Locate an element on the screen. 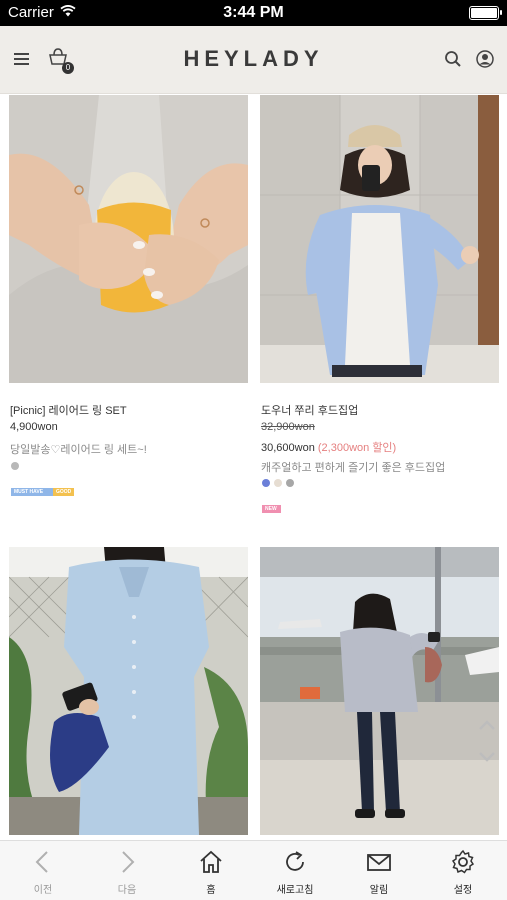 Image resolution: width=507 pixels, height=900 pixels. notify-button: 알림 is located at coordinates (379, 870).